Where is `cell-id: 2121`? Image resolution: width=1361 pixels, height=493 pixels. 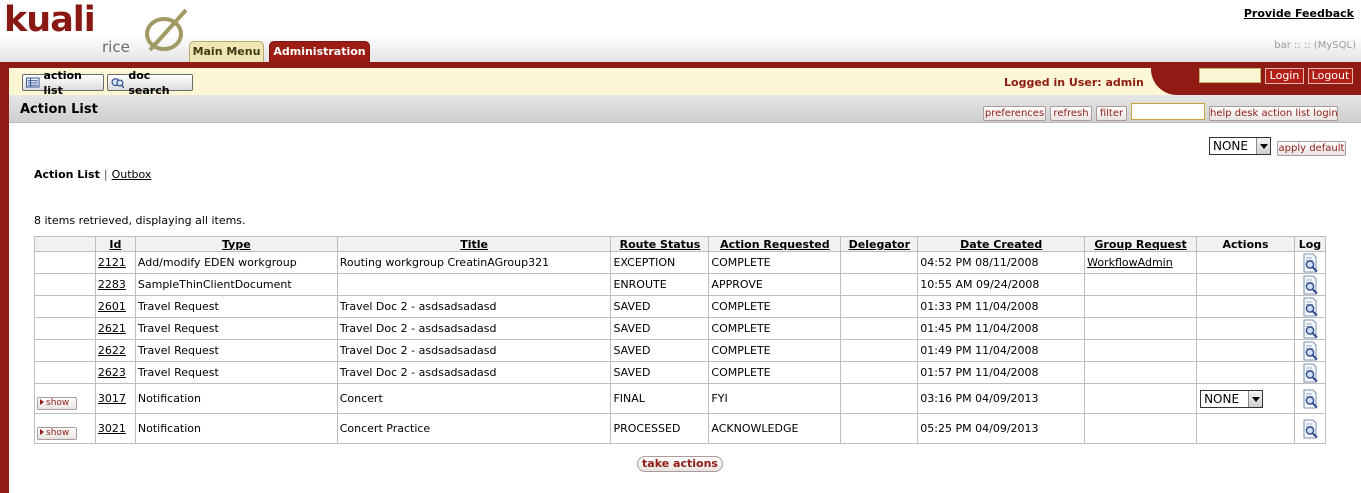
cell-id: 2121 is located at coordinates (115, 262).